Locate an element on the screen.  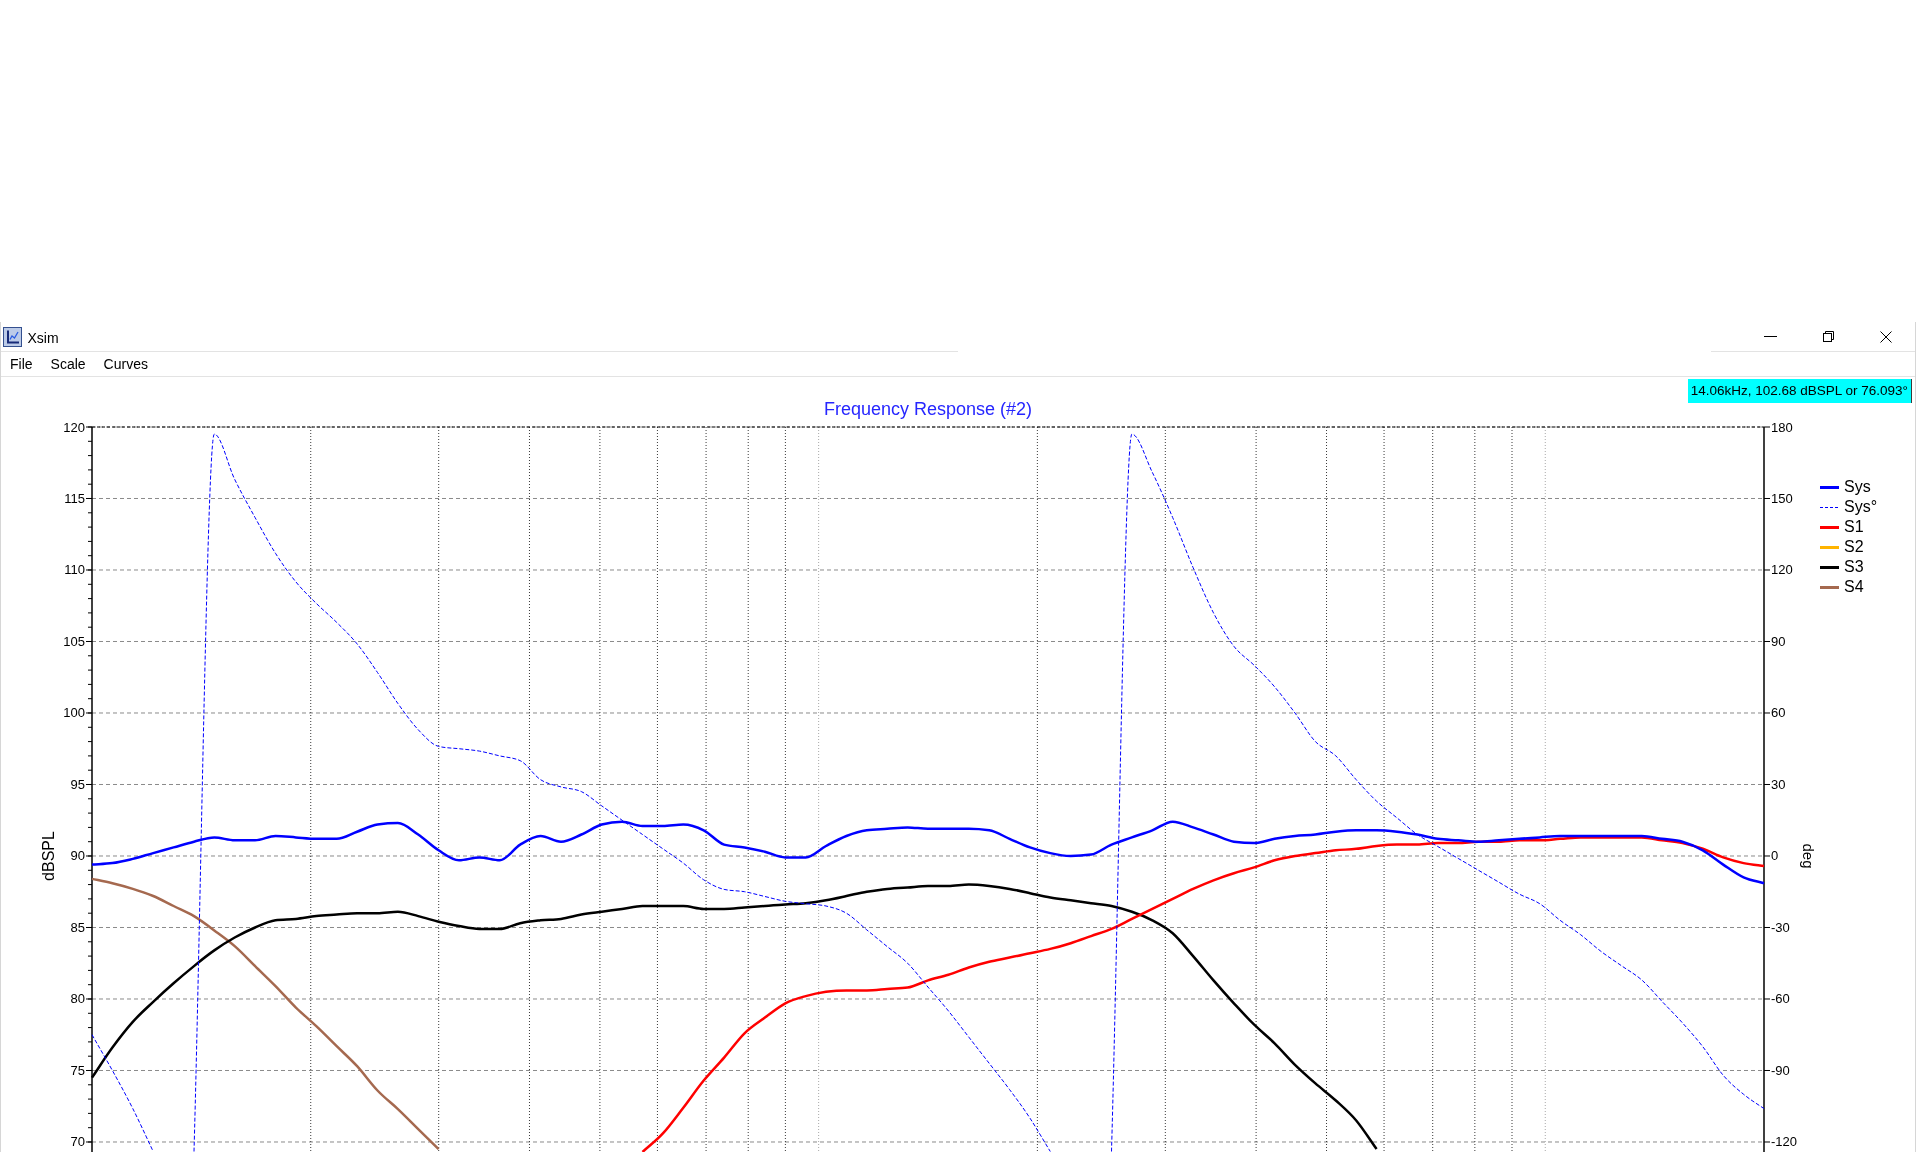
menu-item: File is located at coordinates (21, 364).